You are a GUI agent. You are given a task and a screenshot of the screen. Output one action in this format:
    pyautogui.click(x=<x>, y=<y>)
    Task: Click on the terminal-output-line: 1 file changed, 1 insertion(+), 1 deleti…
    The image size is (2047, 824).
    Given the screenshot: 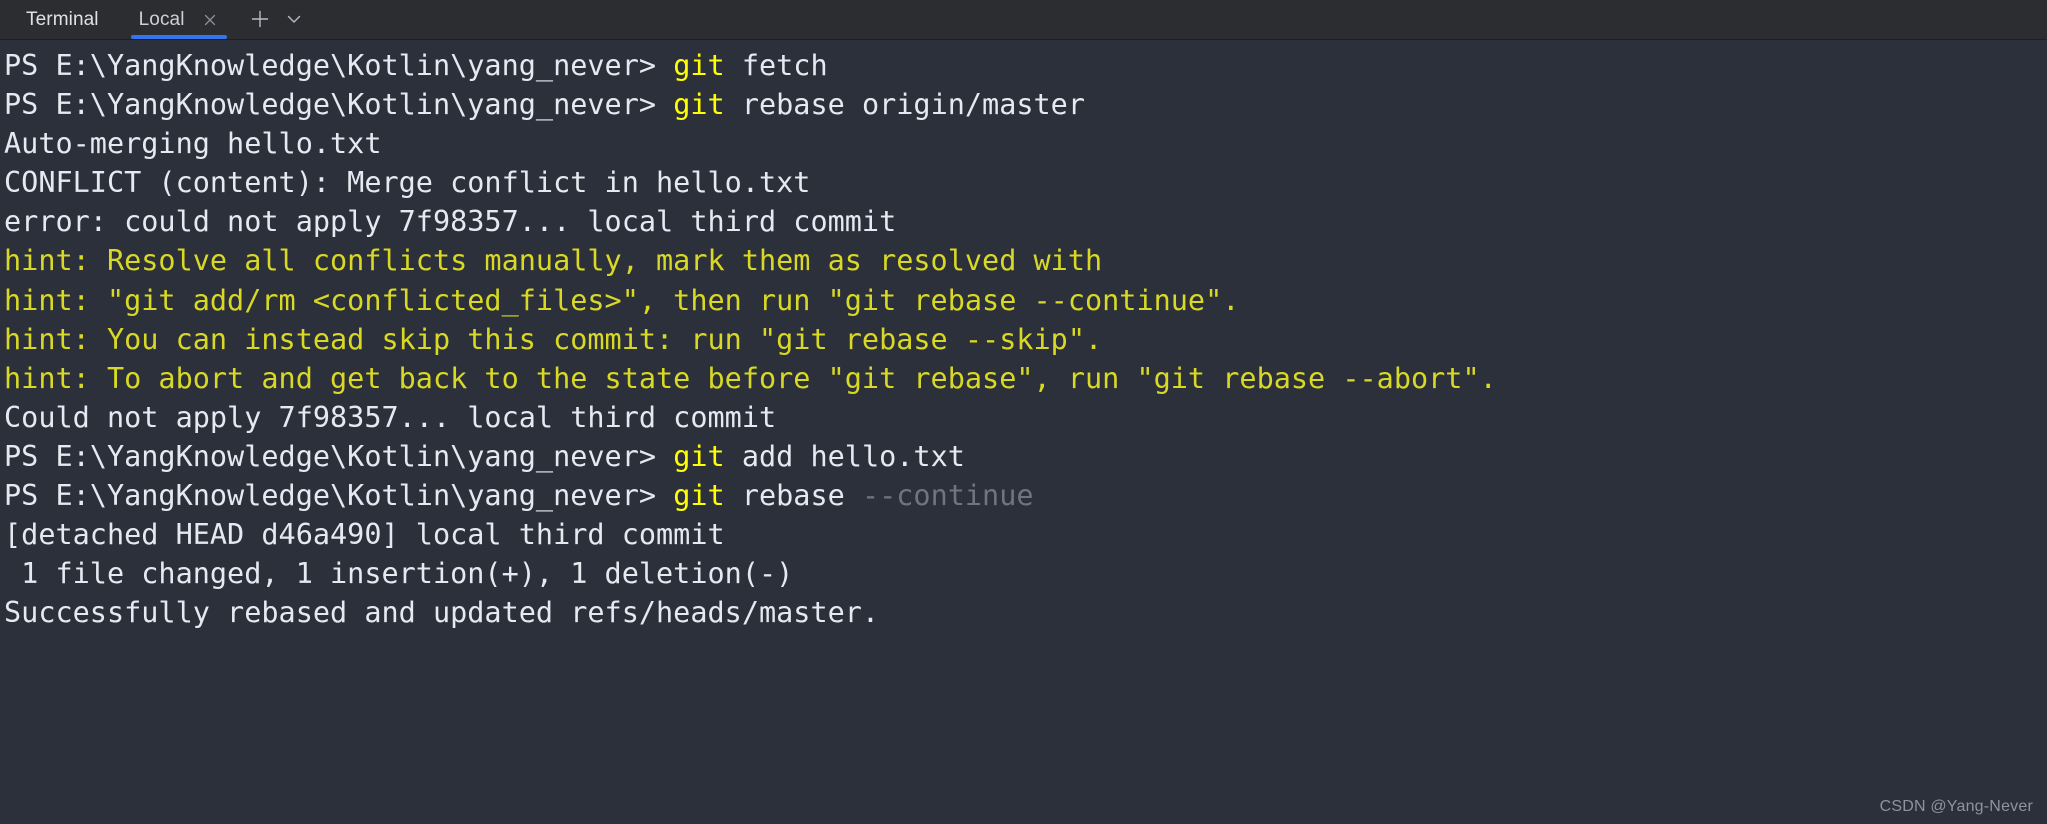 What is the action you would take?
    pyautogui.click(x=1025, y=573)
    